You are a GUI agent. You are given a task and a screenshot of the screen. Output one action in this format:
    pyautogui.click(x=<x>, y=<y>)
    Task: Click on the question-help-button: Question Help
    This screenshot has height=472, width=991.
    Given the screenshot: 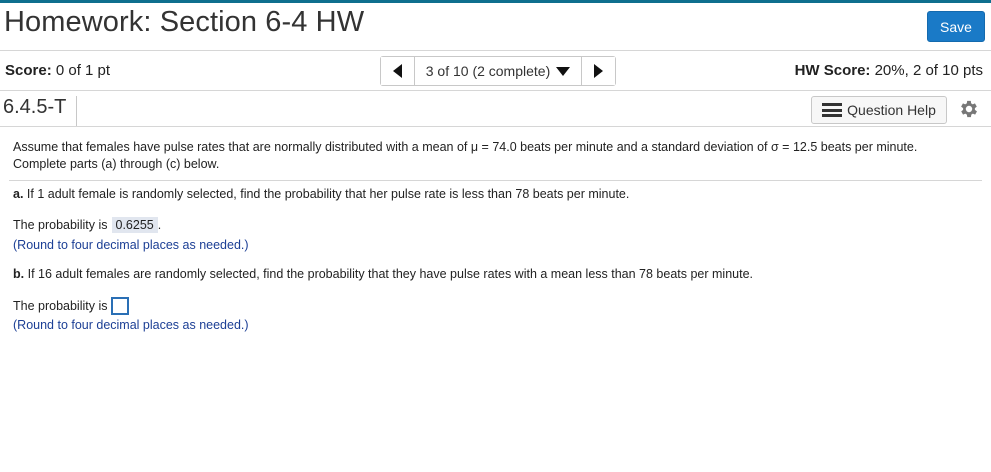 What is the action you would take?
    pyautogui.click(x=879, y=110)
    